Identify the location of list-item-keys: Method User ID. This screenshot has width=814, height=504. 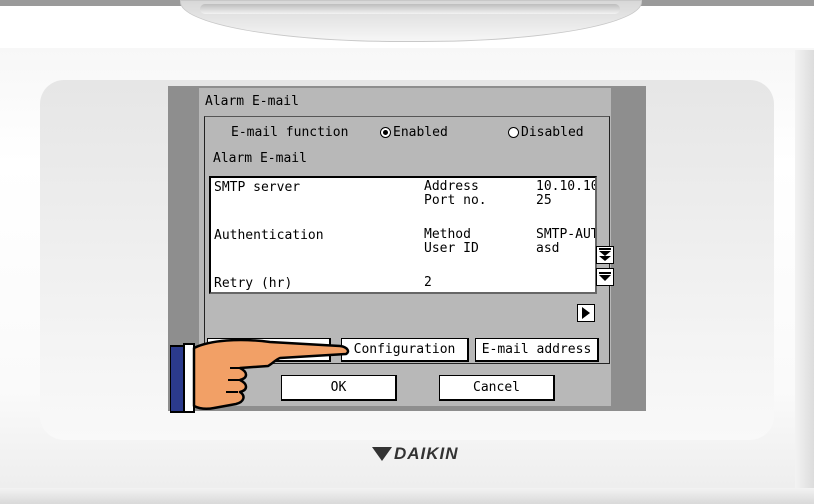
(451, 241).